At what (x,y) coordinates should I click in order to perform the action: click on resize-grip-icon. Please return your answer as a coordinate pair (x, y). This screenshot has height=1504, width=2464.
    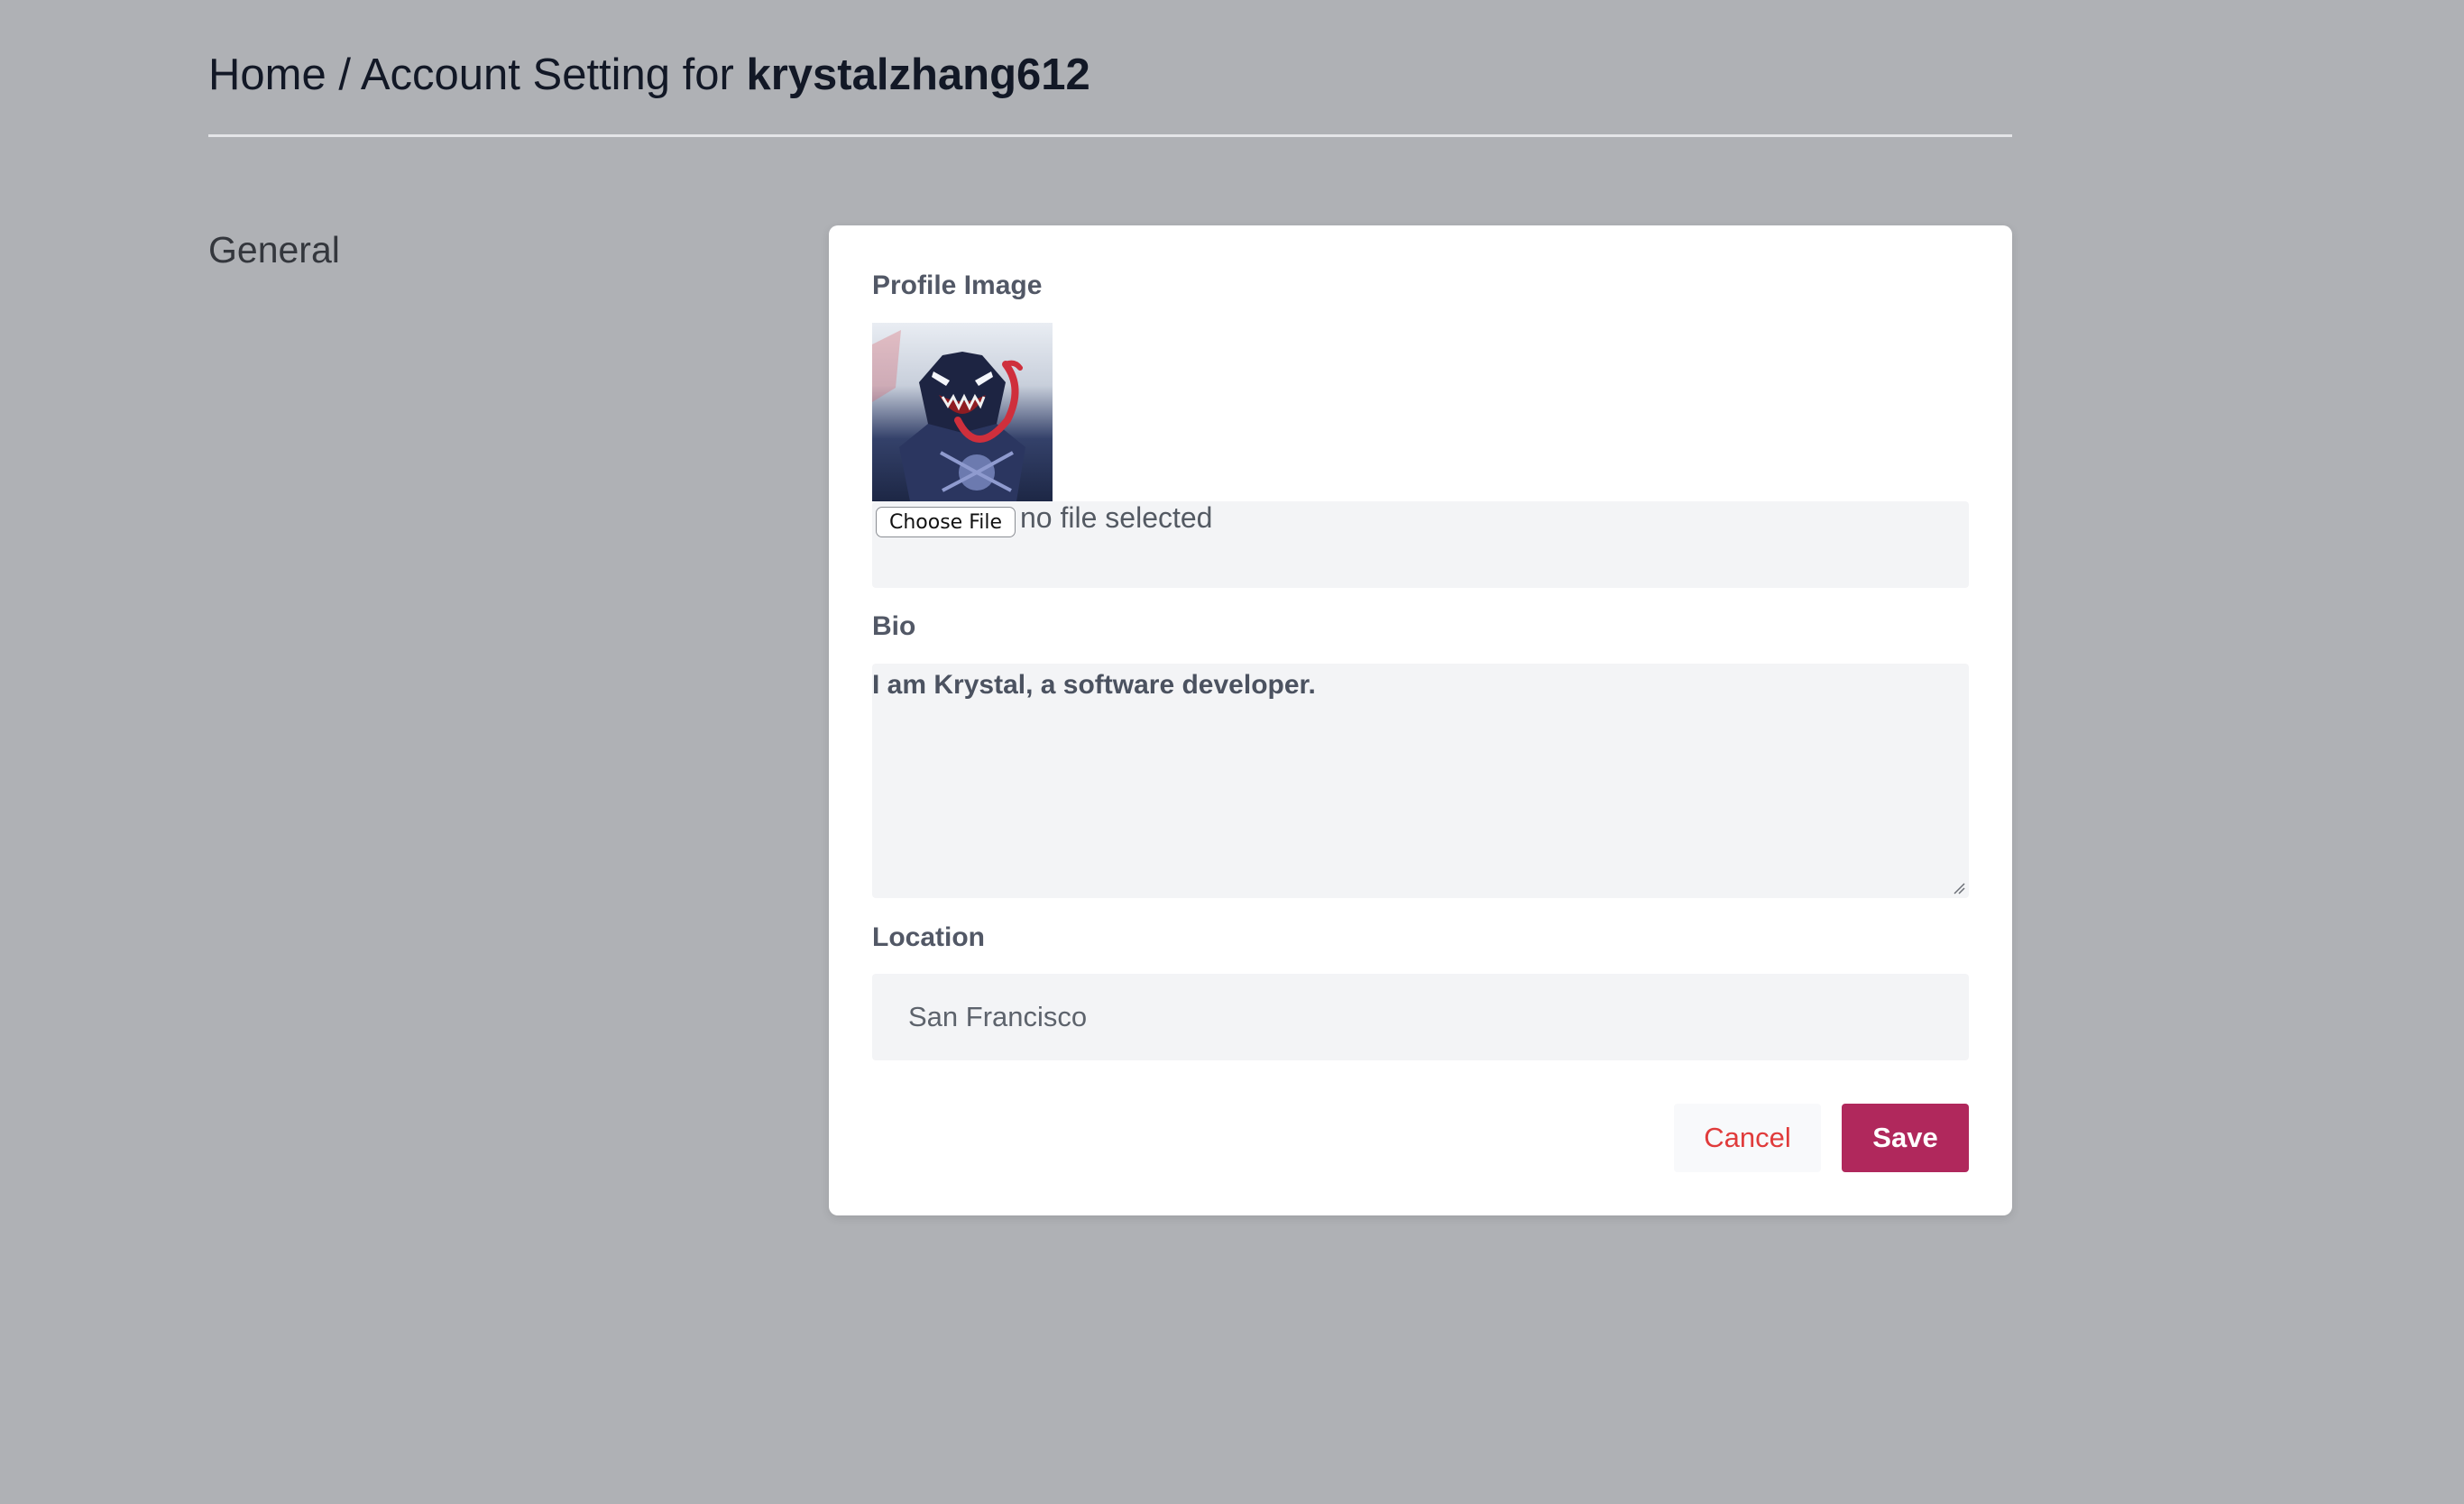
    Looking at the image, I should click on (1959, 888).